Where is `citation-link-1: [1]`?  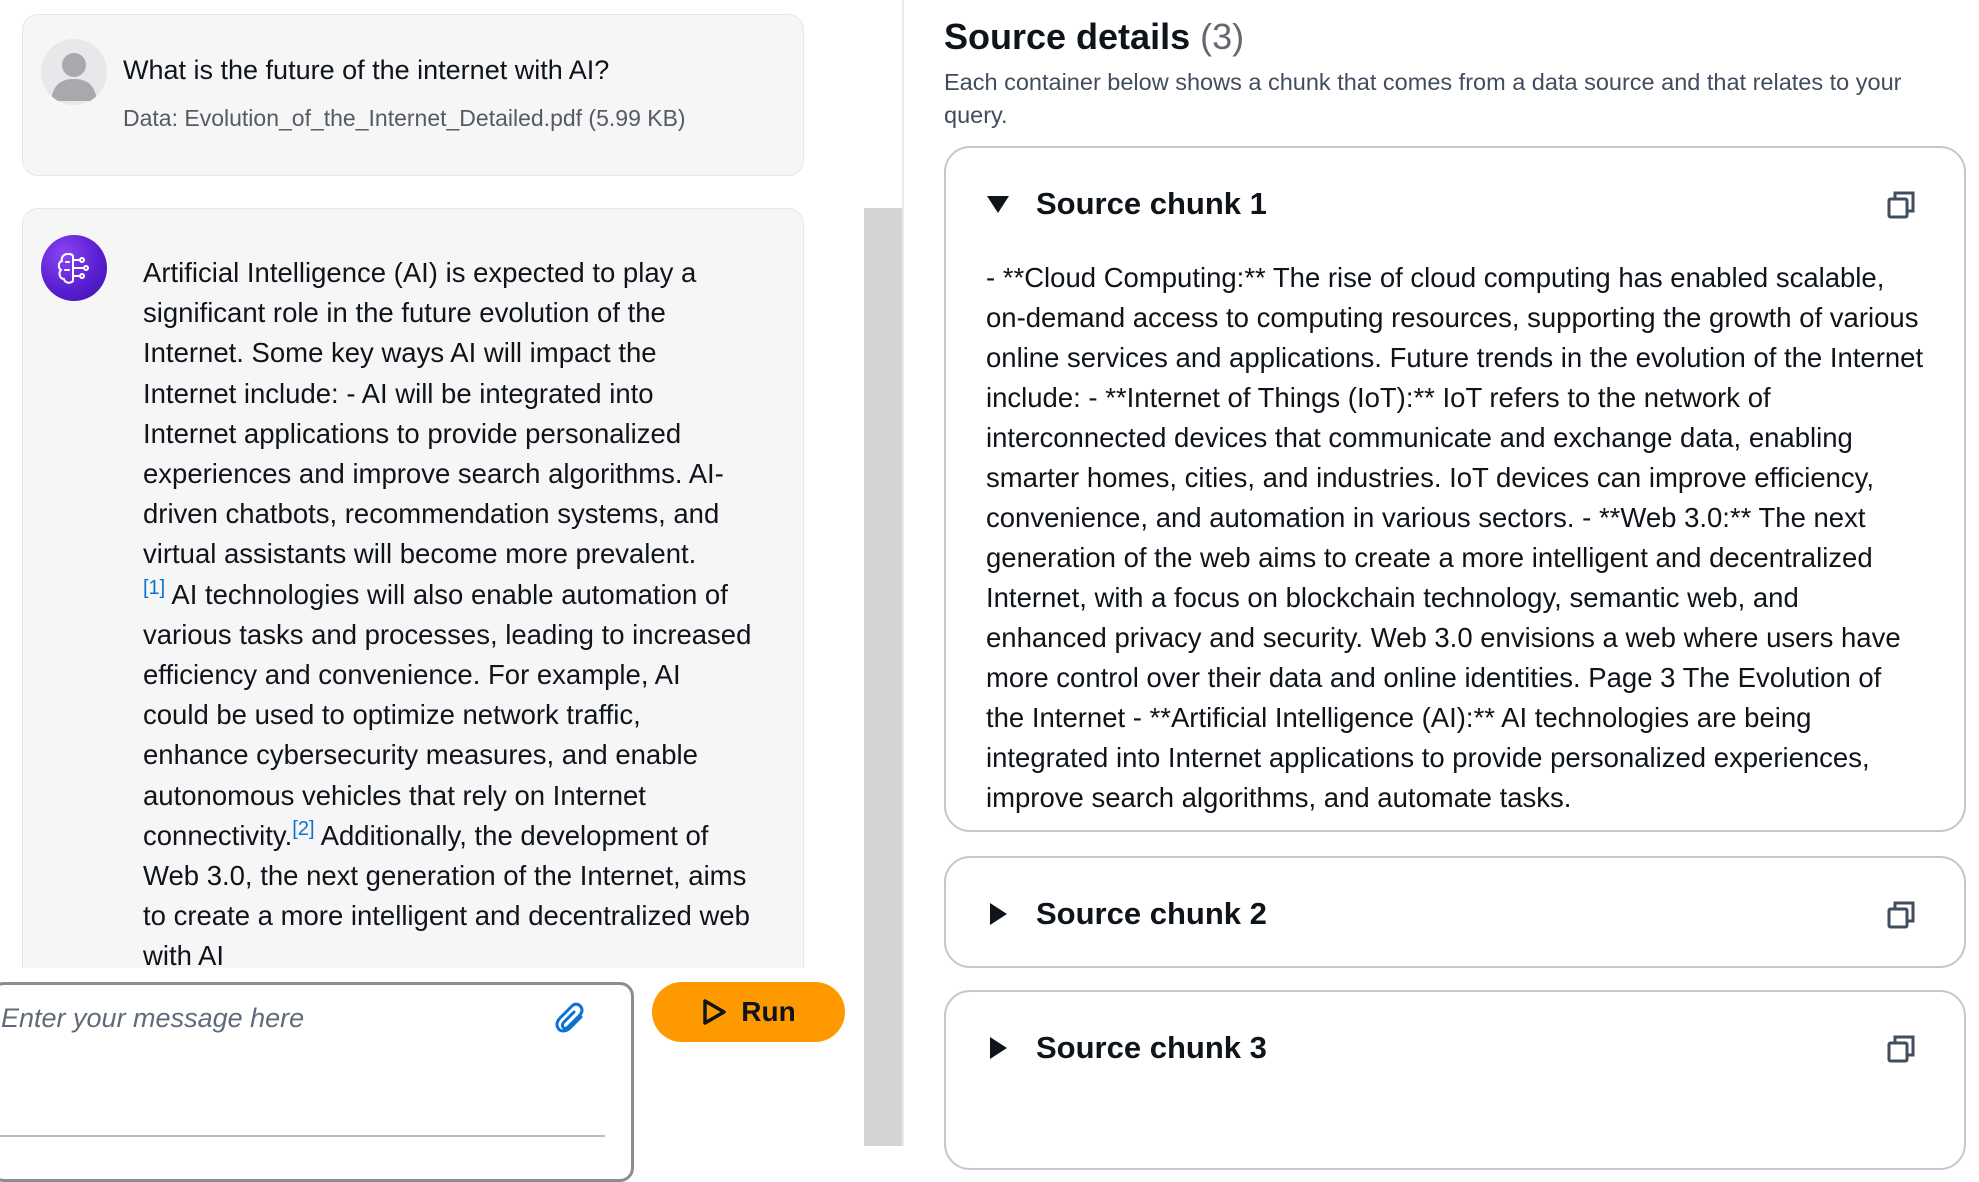
citation-link-1: [1] is located at coordinates (154, 587).